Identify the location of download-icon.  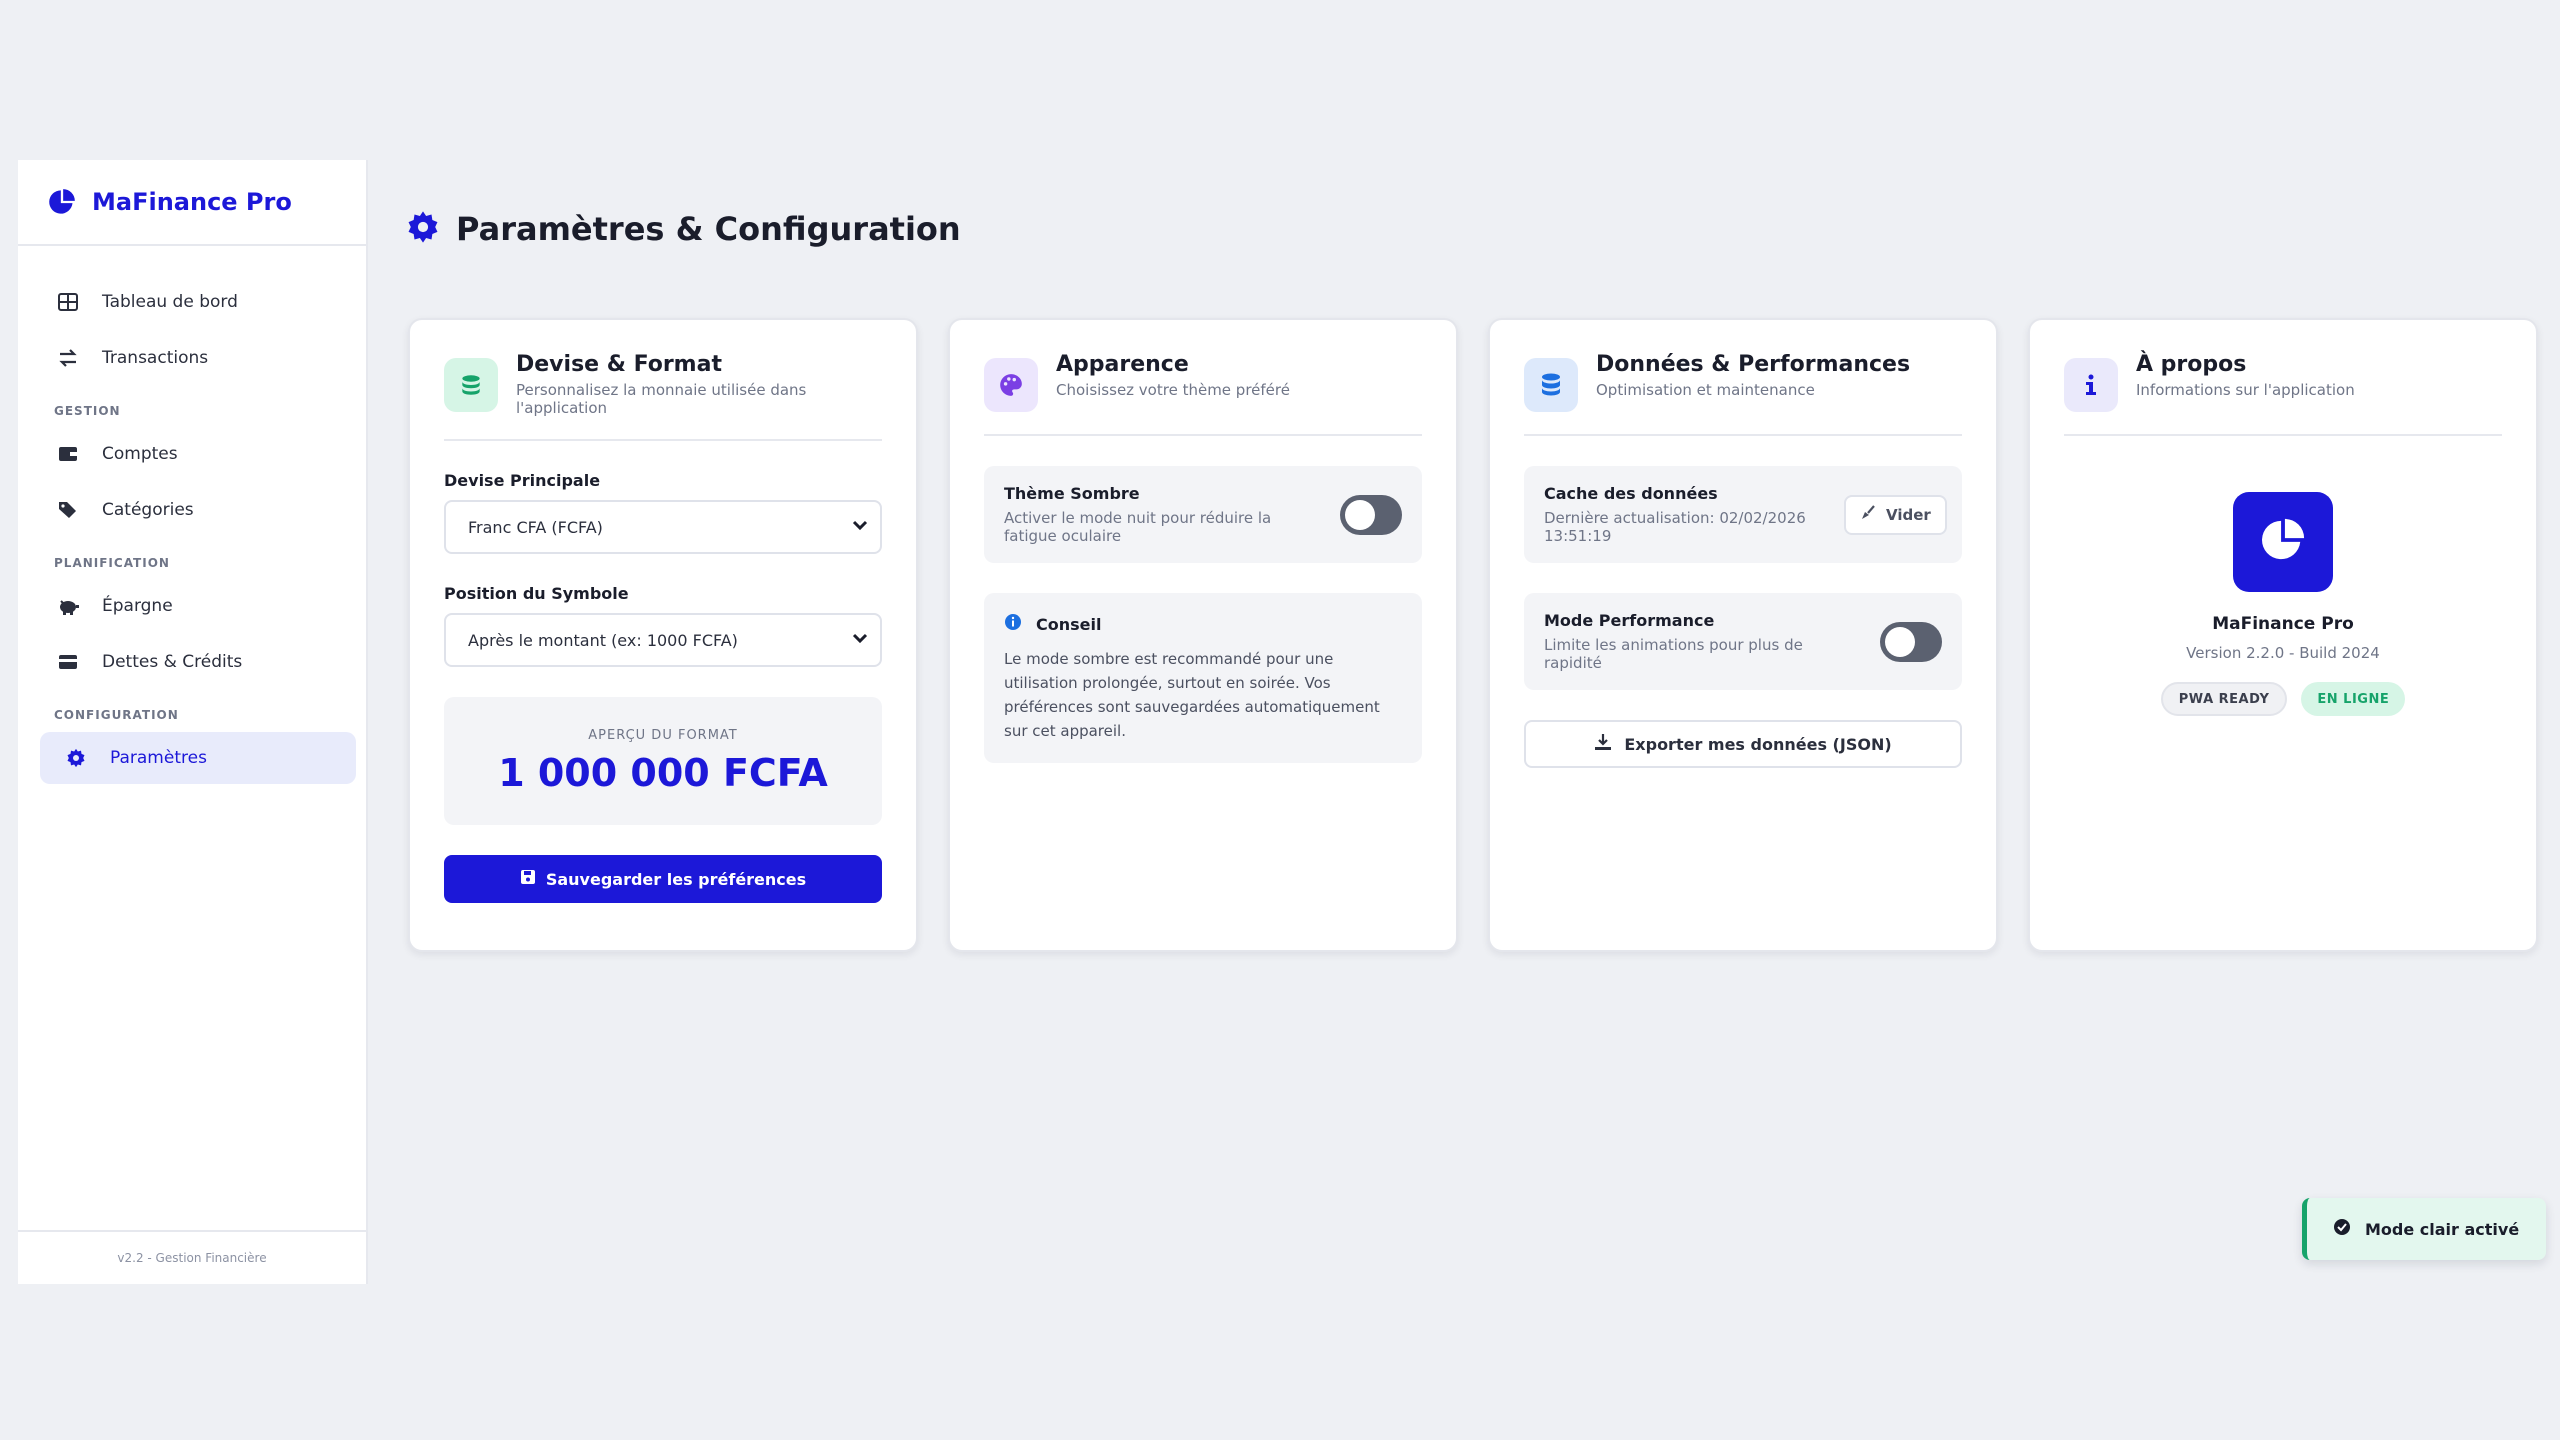
(1603, 744).